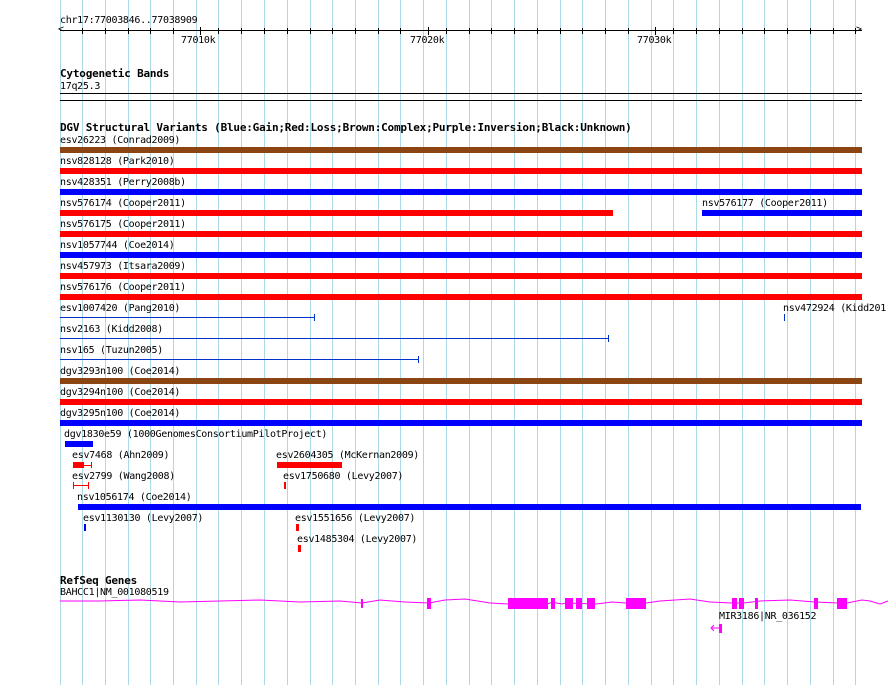 The height and width of the screenshot is (685, 890). Describe the element at coordinates (768, 616) in the screenshot. I see `gene-label: MIR3186|NR_036152` at that location.